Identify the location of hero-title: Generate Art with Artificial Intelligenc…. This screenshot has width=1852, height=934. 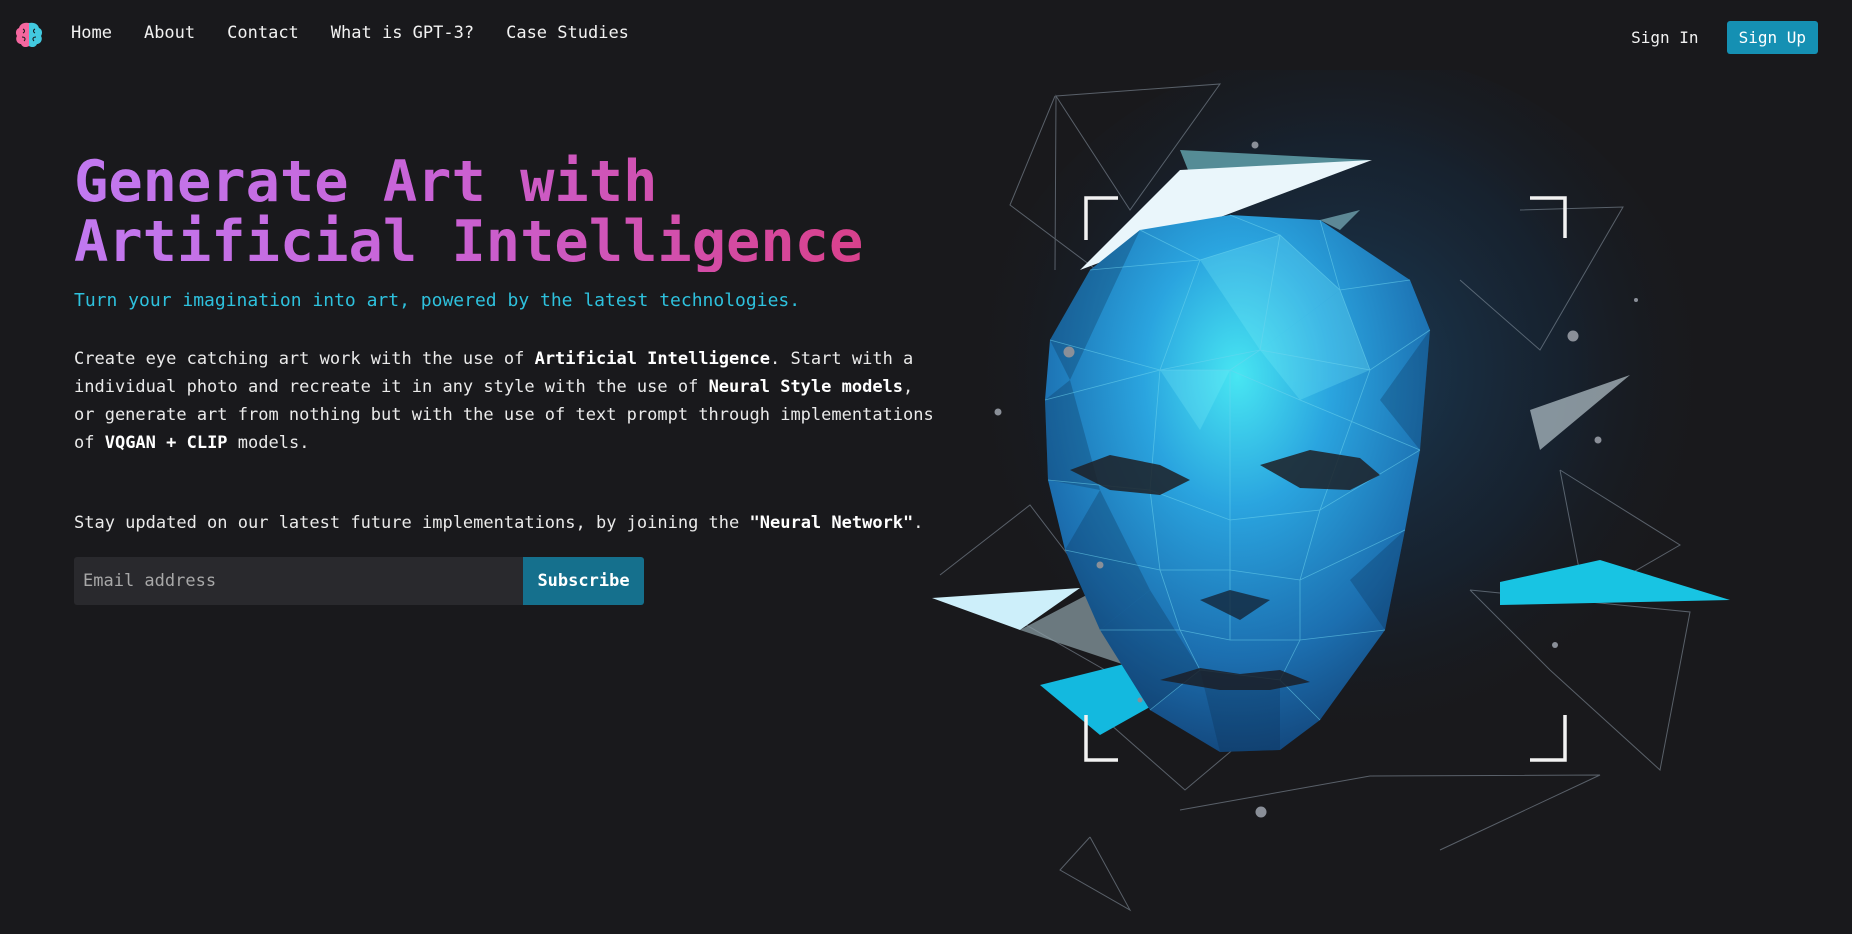
(524, 212).